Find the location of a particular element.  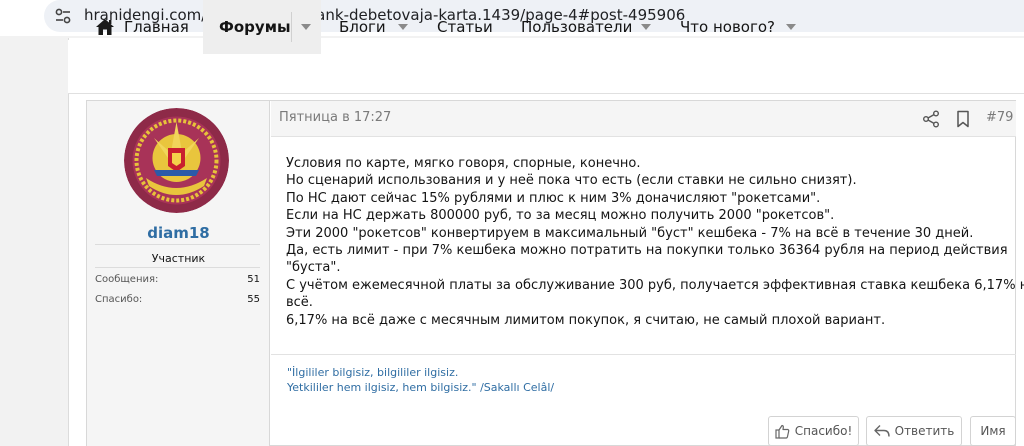

stat-label: Сообщения: is located at coordinates (127, 279).